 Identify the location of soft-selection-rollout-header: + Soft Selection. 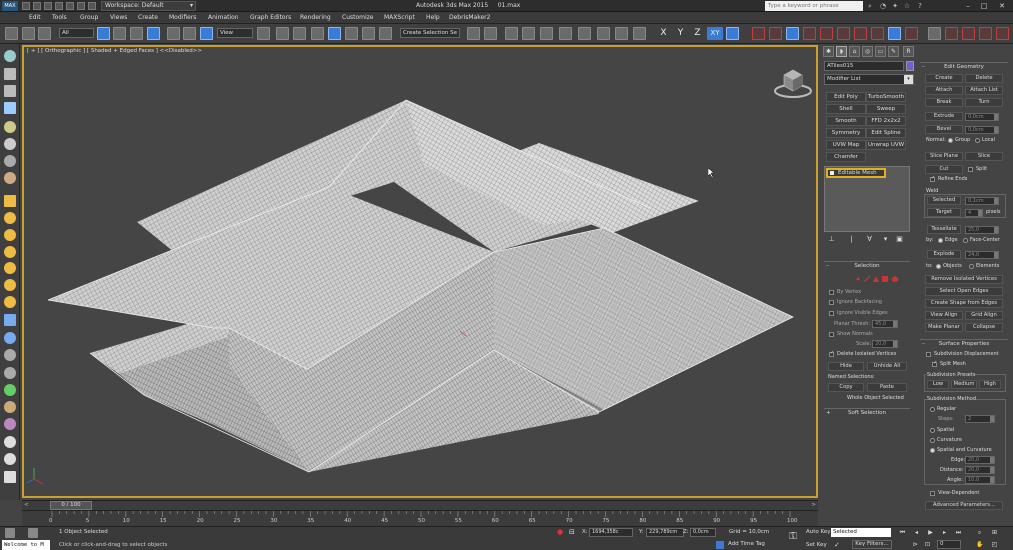
(867, 412).